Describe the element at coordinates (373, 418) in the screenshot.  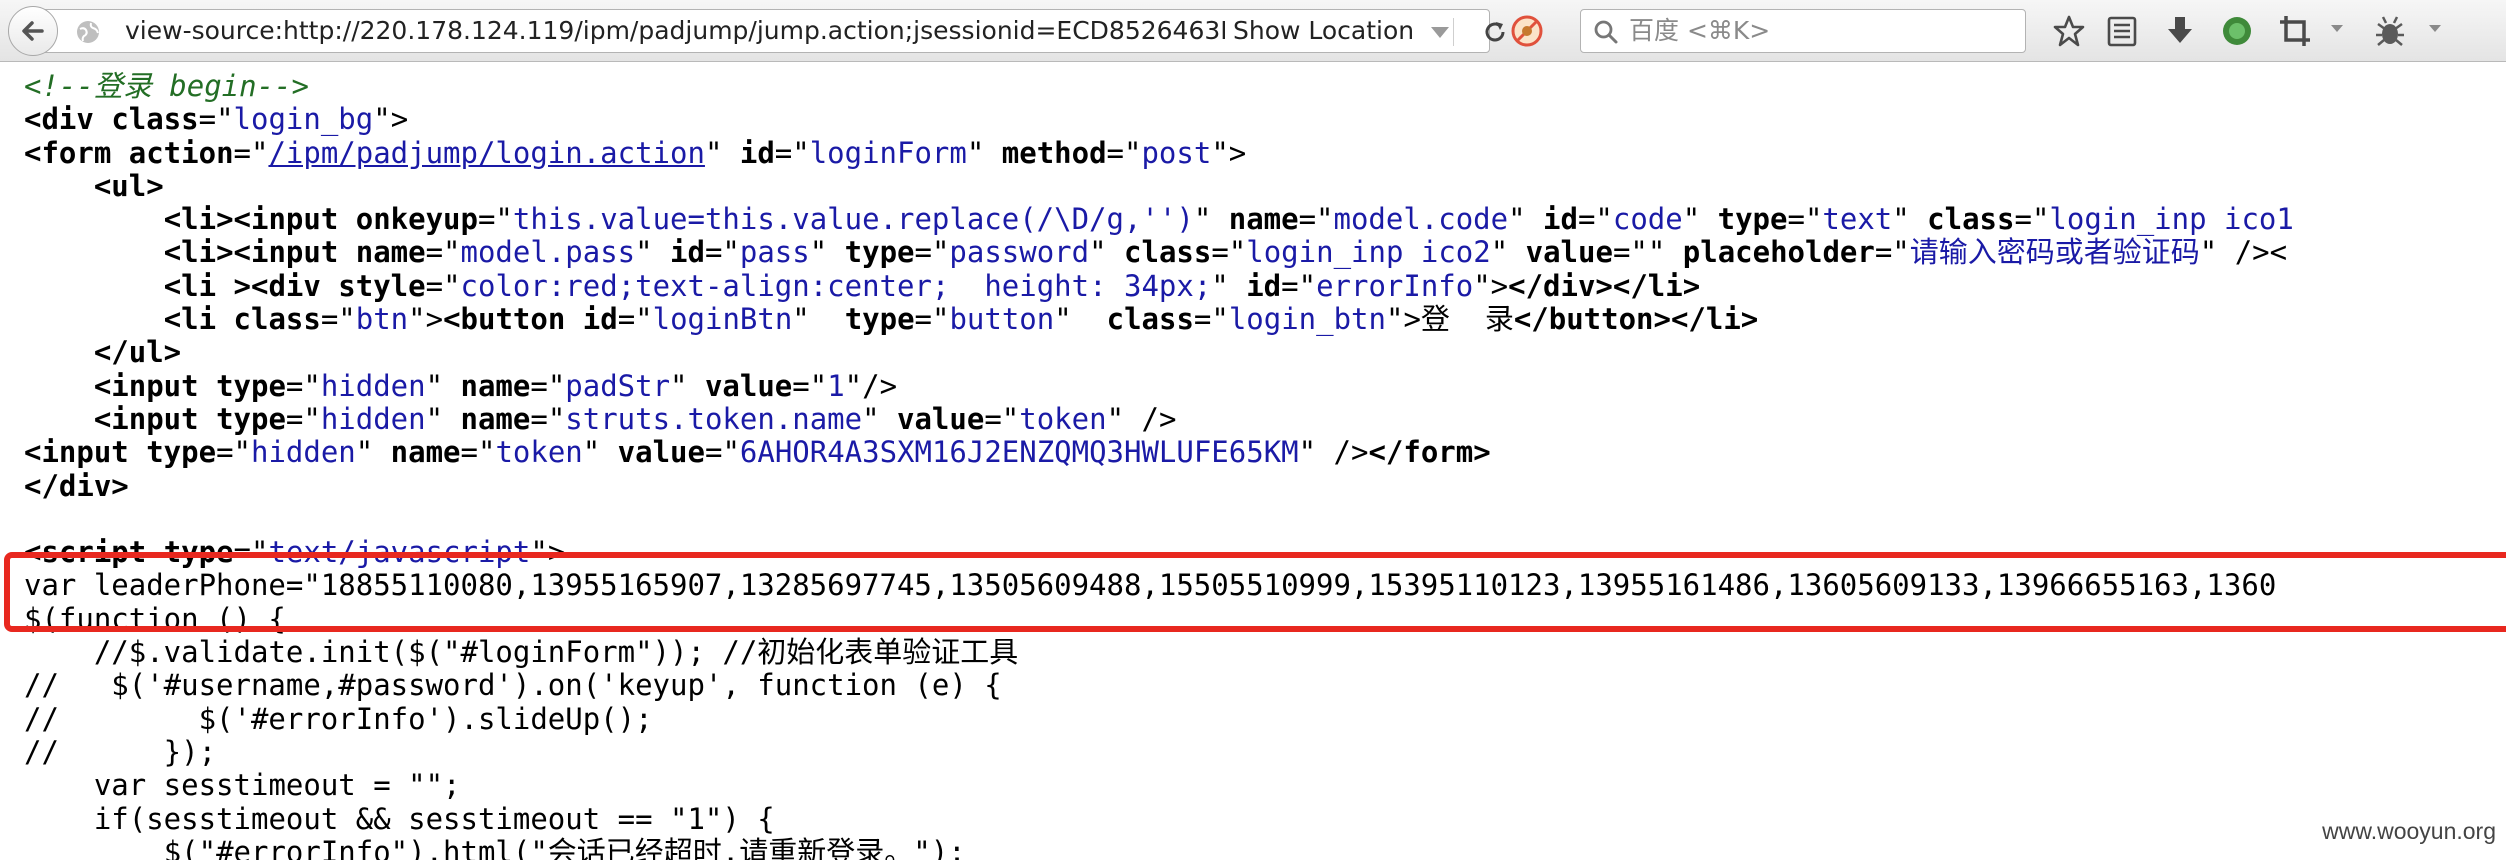
I see `source-token-val: hidden` at that location.